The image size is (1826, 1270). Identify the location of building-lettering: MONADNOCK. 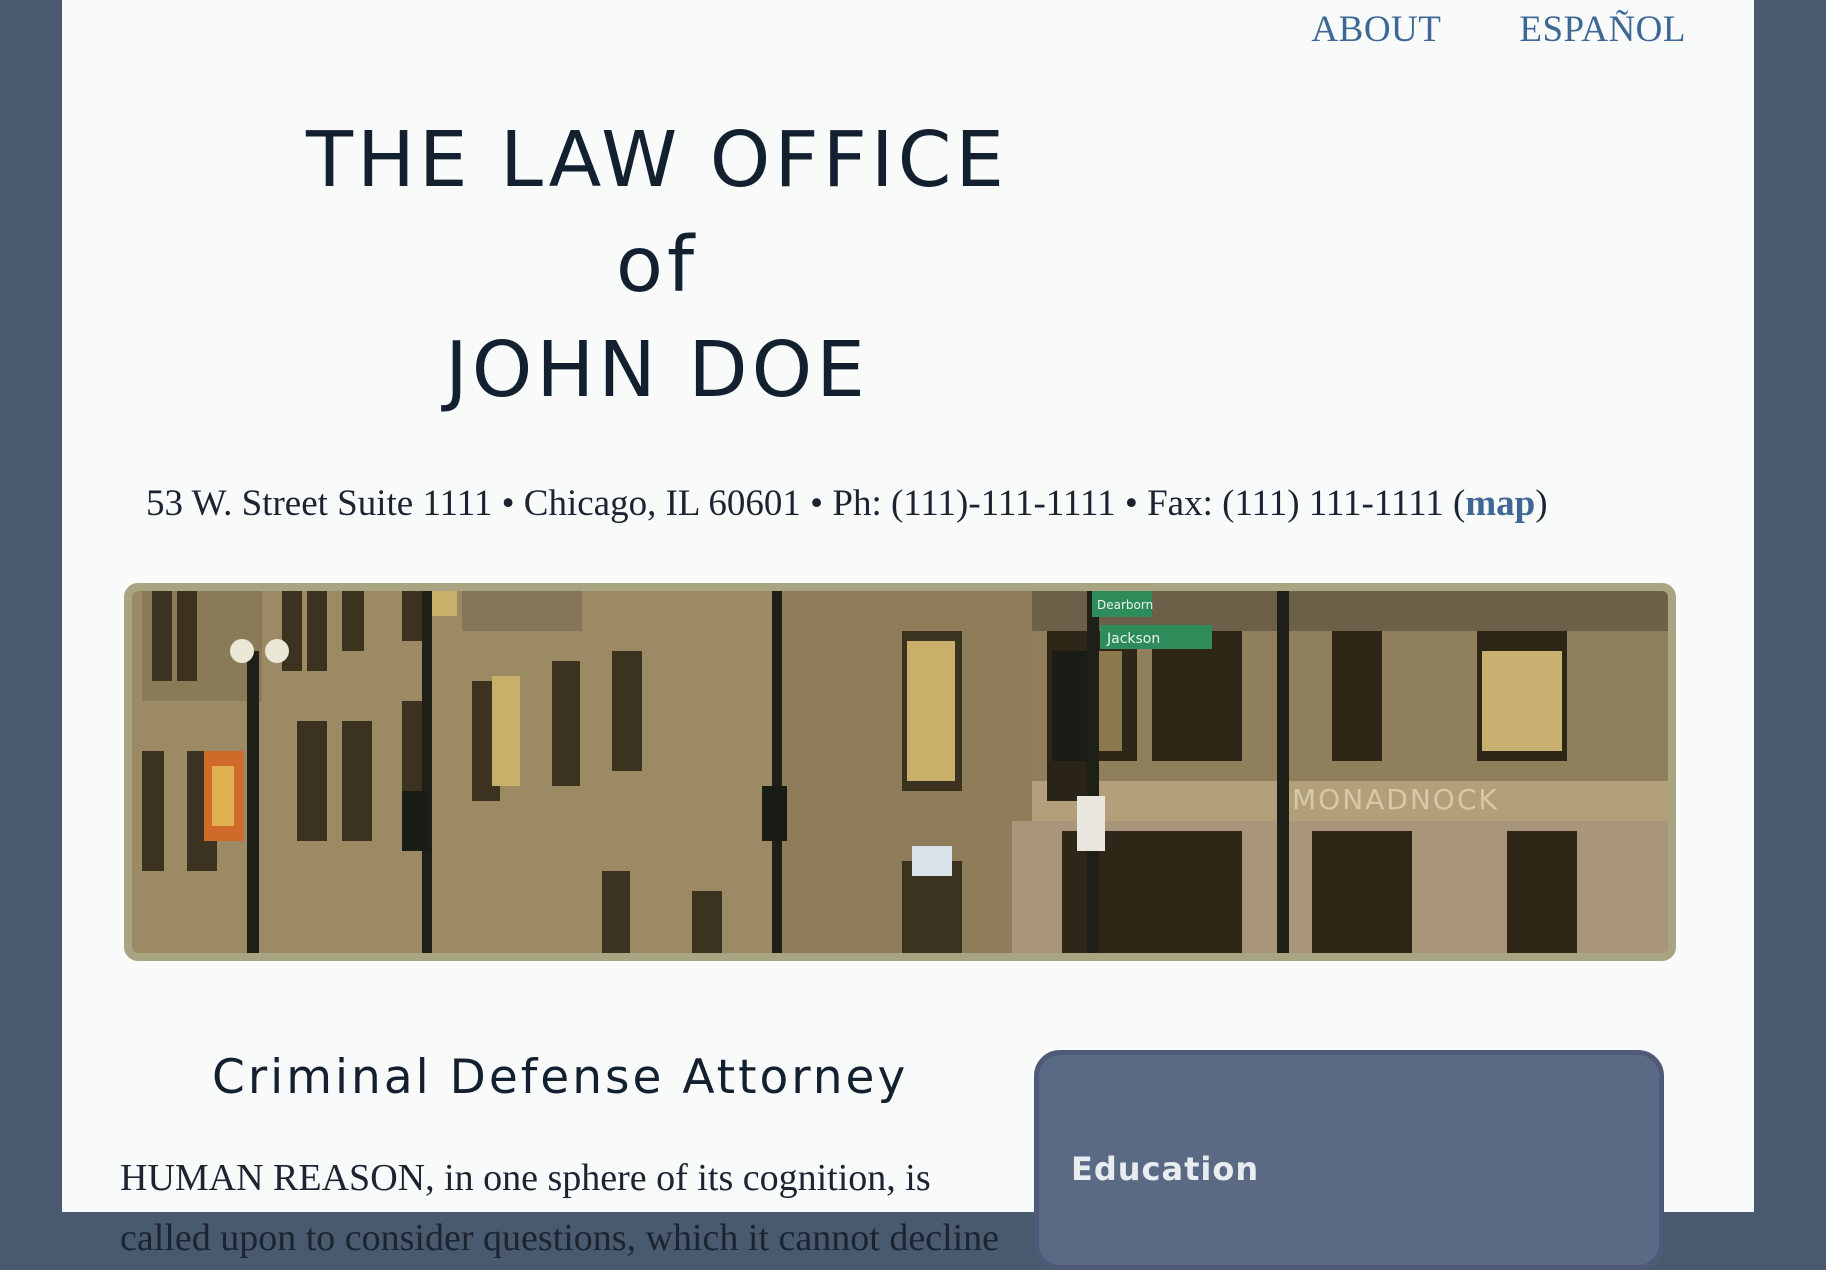
(1395, 799).